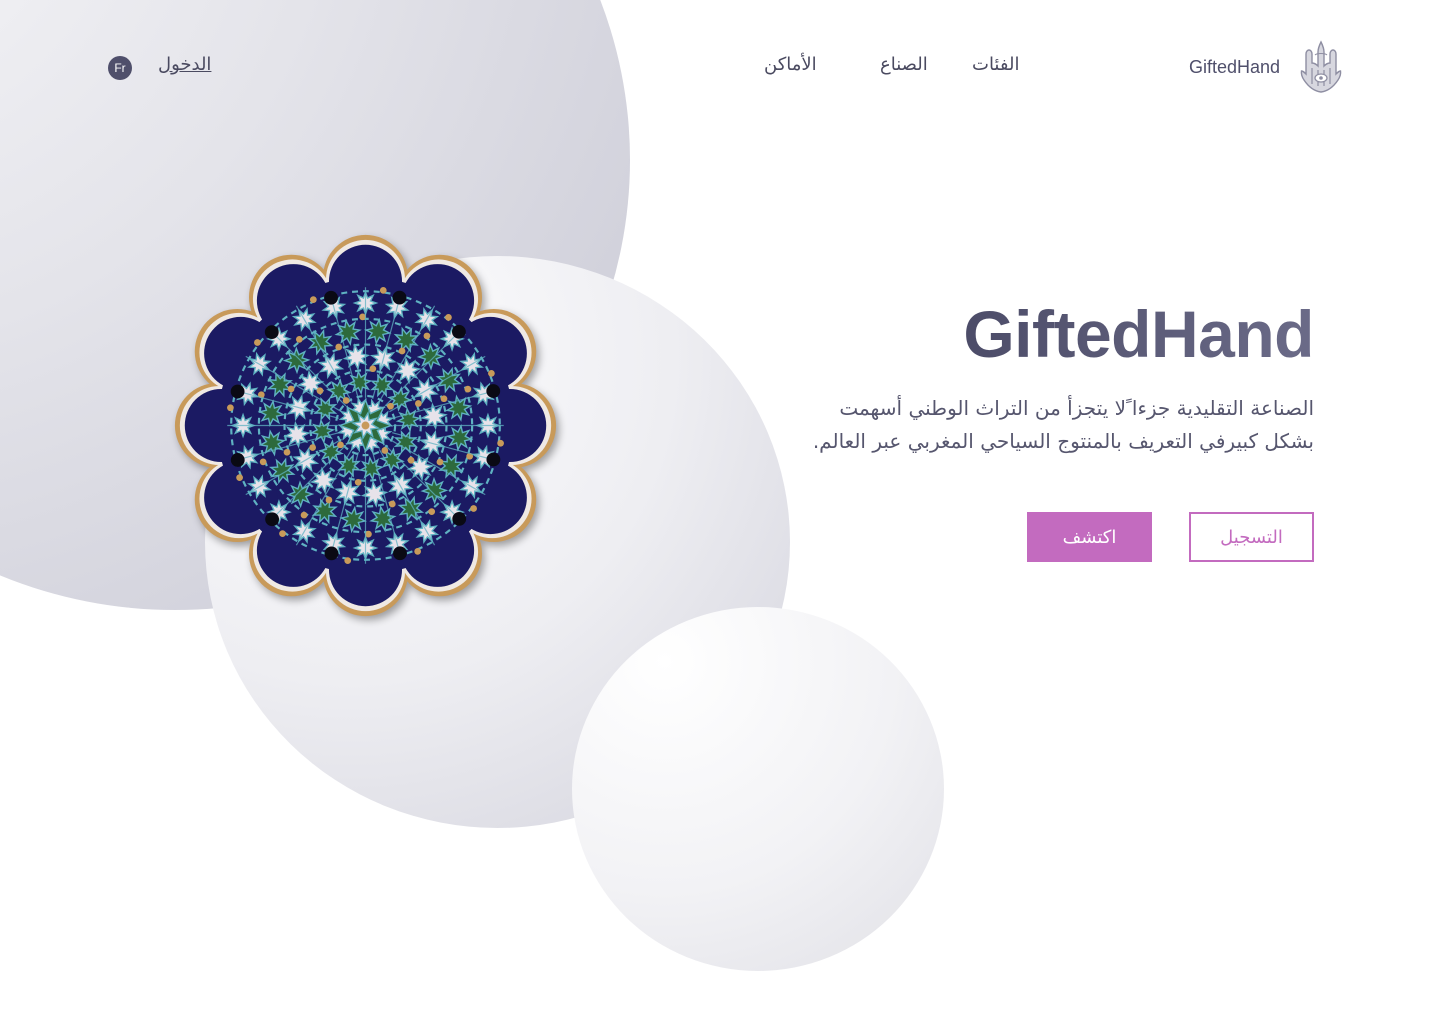 The height and width of the screenshot is (1024, 1440). Describe the element at coordinates (1321, 66) in the screenshot. I see `hamsa-hand-icon` at that location.